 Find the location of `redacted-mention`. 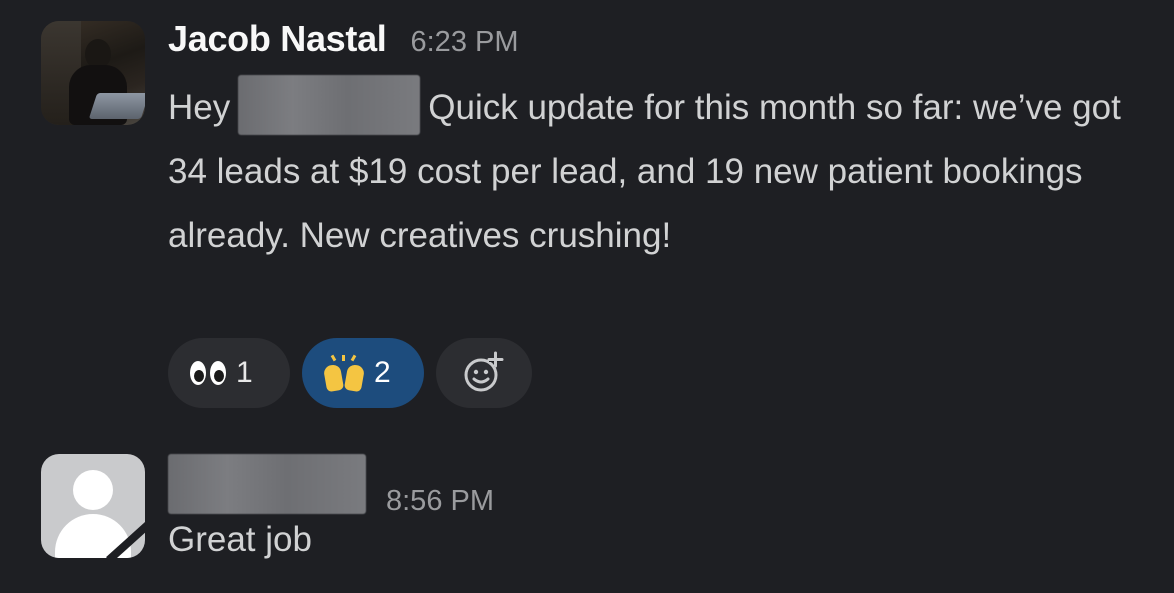

redacted-mention is located at coordinates (329, 105).